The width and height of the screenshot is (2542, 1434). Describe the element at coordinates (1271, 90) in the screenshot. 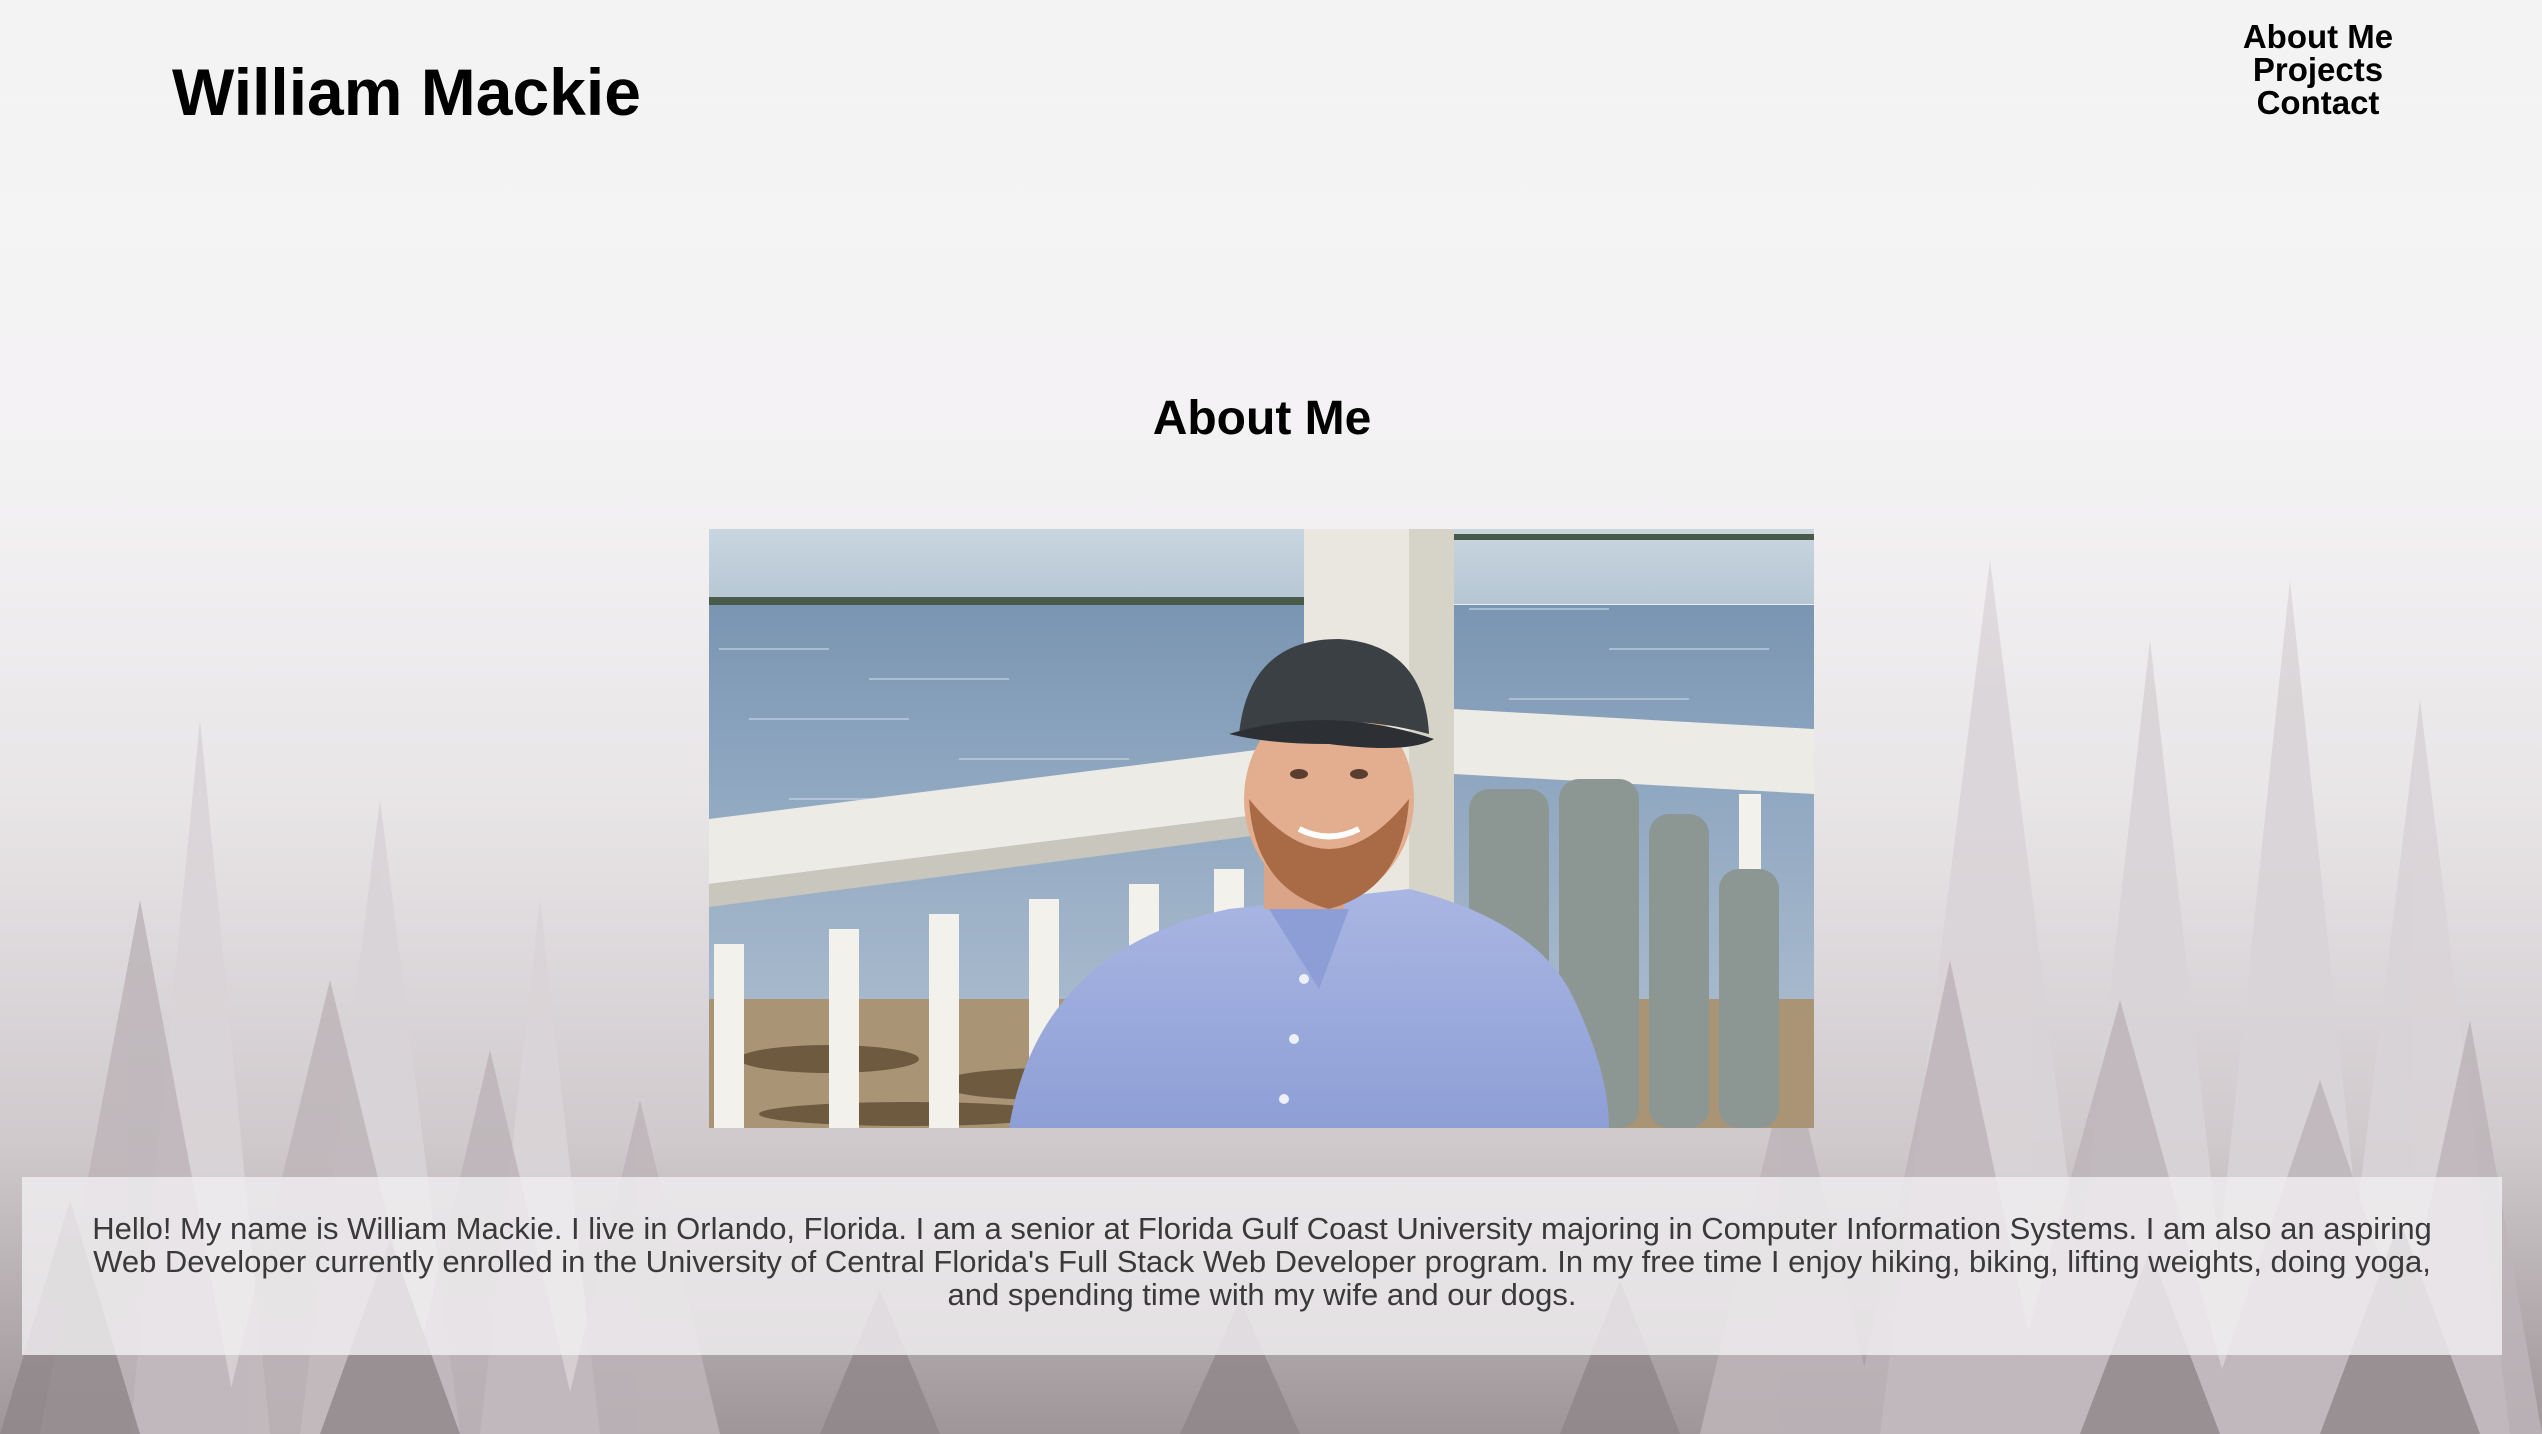

I see `site-header: William Mackie About Me Projects Contact` at that location.